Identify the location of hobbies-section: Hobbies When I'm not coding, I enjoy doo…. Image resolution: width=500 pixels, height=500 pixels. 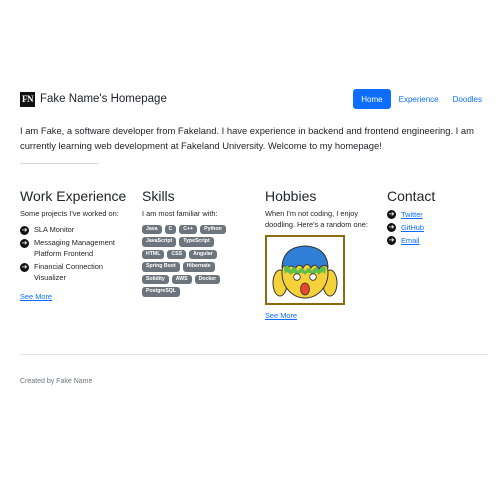
(321, 255).